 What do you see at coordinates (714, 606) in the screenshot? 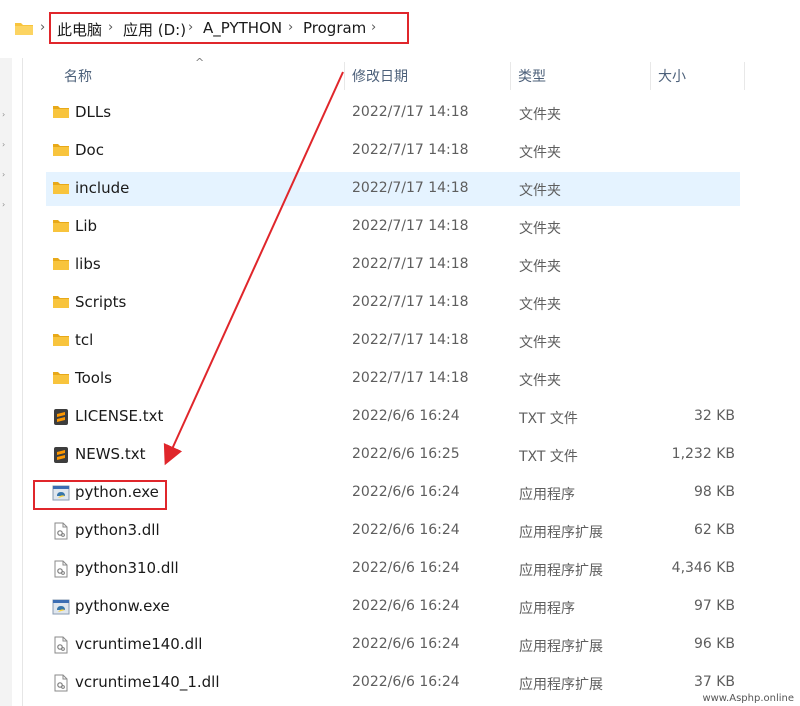
I see `file-size: 97 KB` at bounding box center [714, 606].